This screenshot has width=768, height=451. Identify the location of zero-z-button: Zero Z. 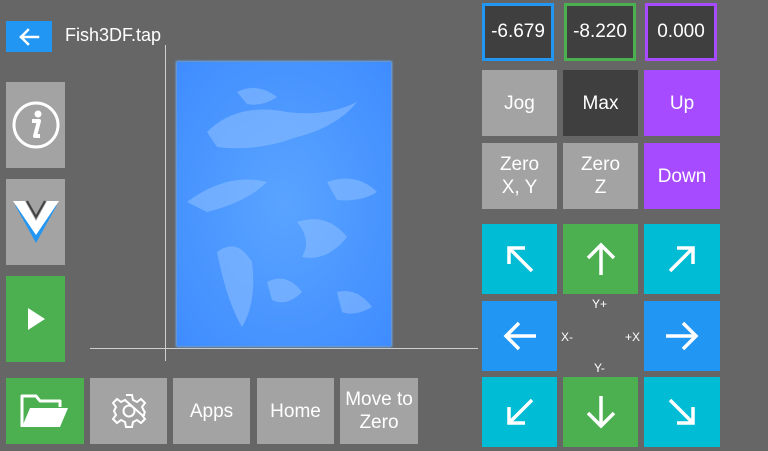
(600, 176).